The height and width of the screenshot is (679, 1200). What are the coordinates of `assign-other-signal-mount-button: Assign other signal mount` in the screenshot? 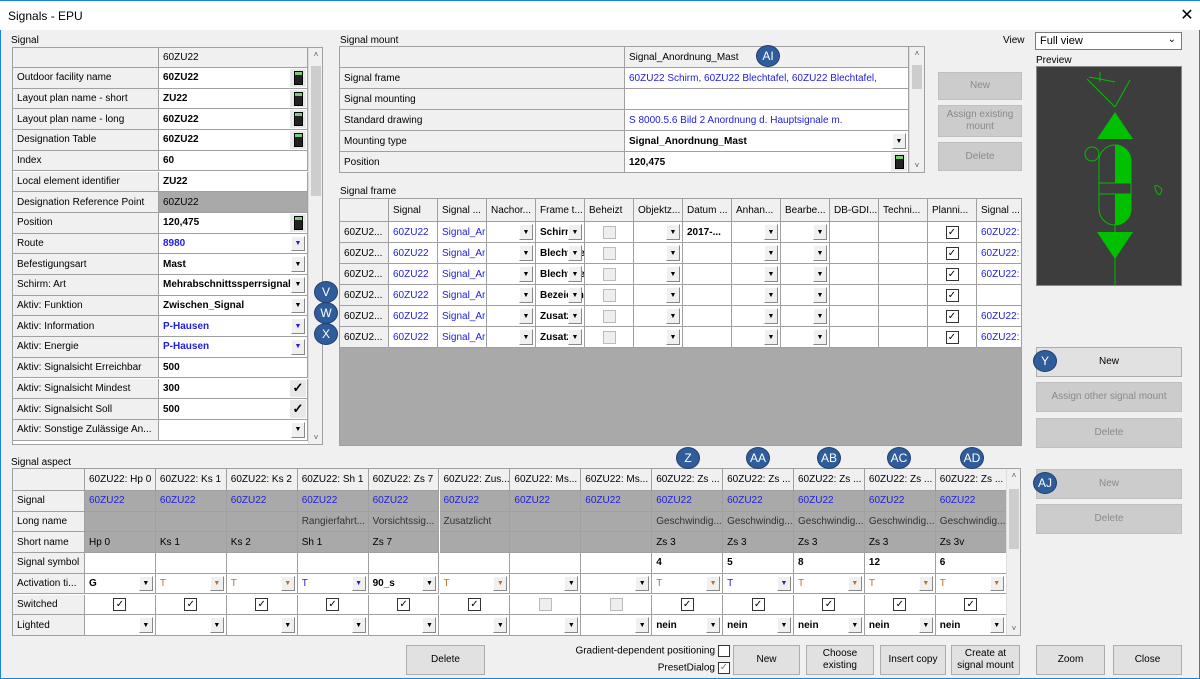 It's located at (1109, 397).